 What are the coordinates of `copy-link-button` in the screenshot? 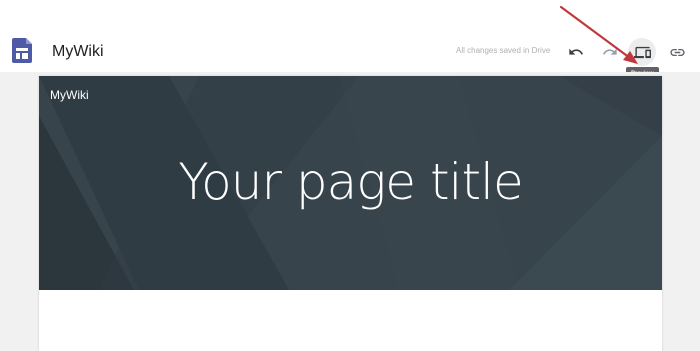 It's located at (677, 52).